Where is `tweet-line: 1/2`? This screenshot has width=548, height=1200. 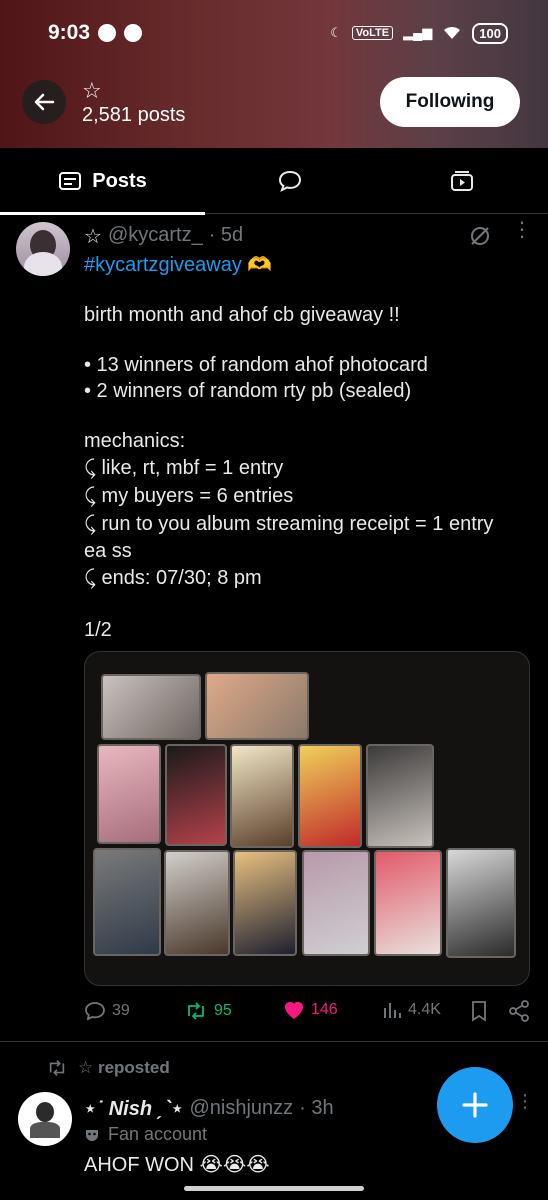 tweet-line: 1/2 is located at coordinates (98, 630).